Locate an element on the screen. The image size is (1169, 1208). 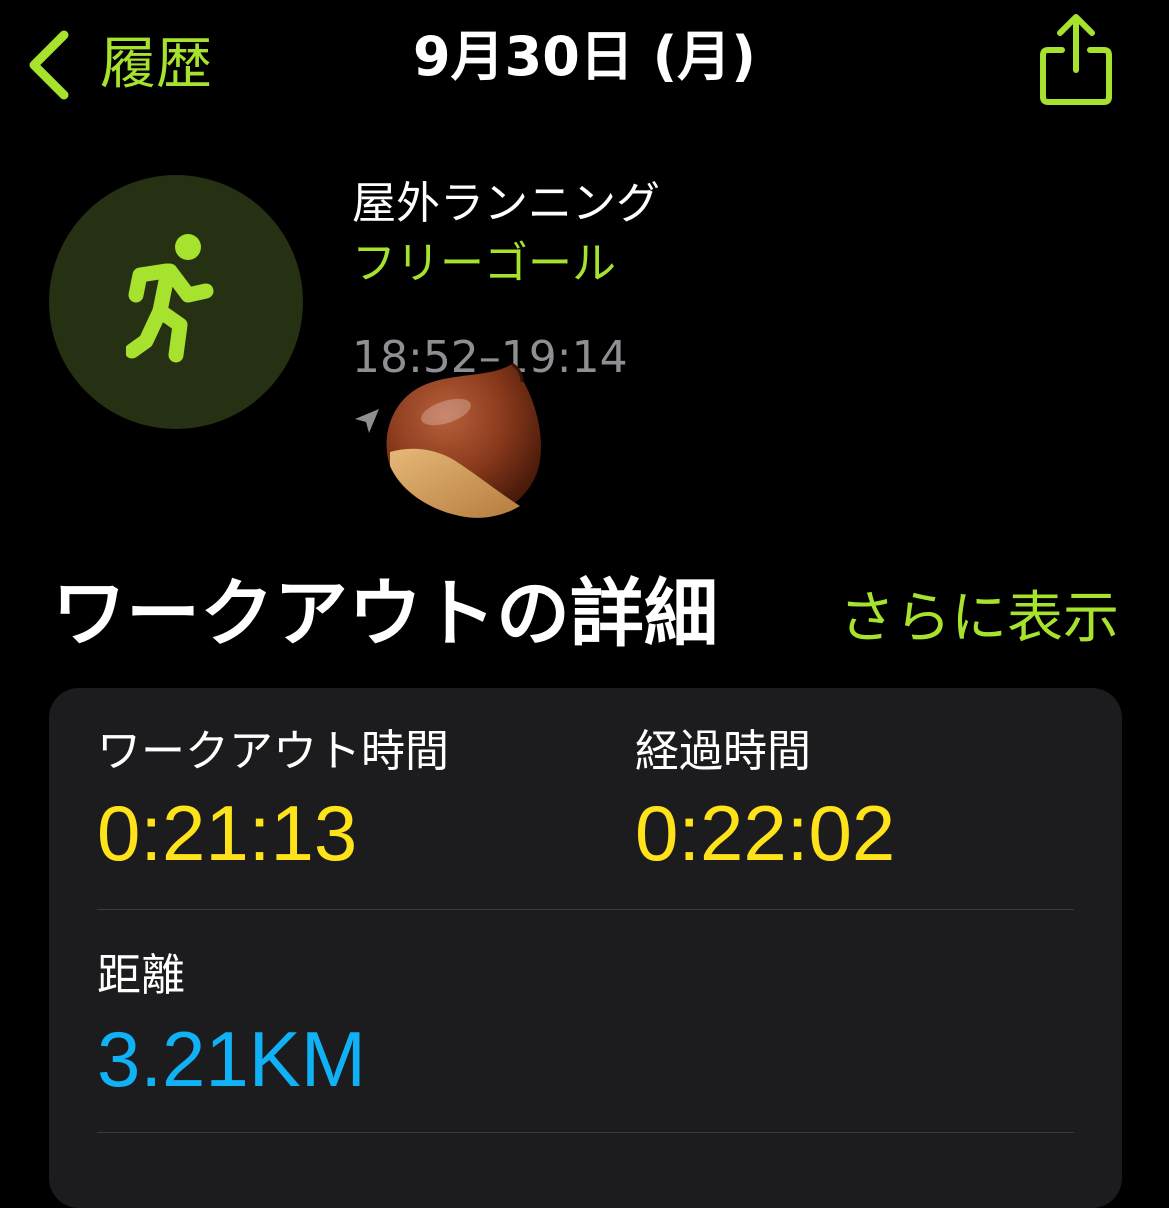
section-title: ワークアウトの詳細 is located at coordinates (385, 614).